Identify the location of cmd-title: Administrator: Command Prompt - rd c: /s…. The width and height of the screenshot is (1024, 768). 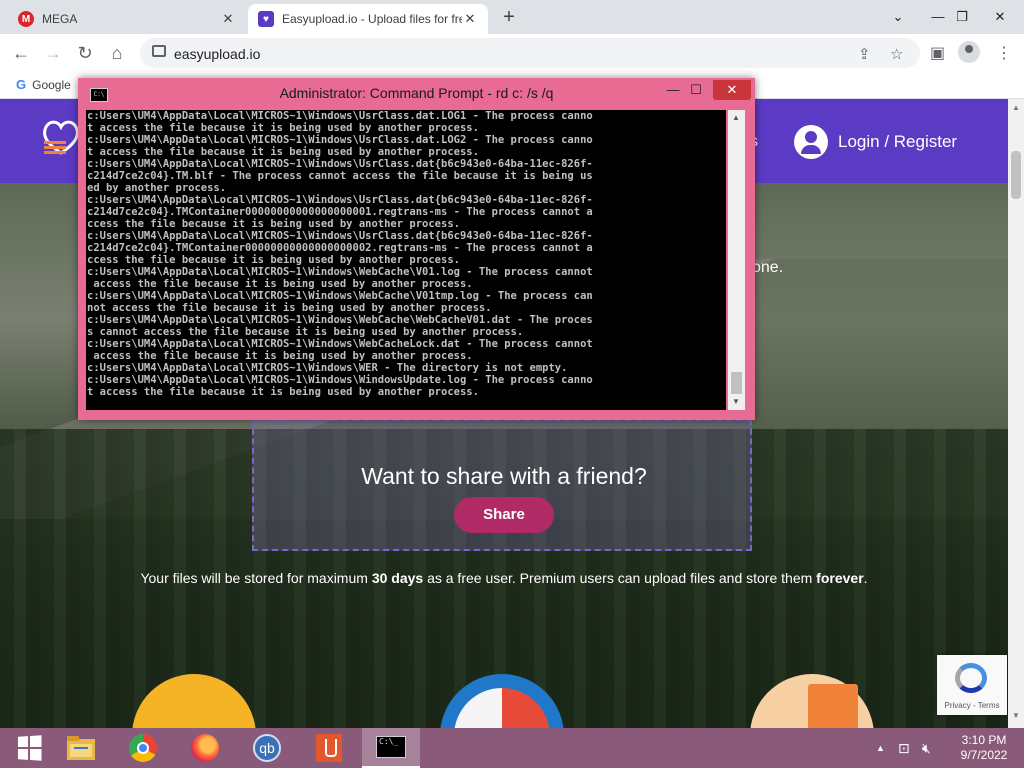
(416, 93).